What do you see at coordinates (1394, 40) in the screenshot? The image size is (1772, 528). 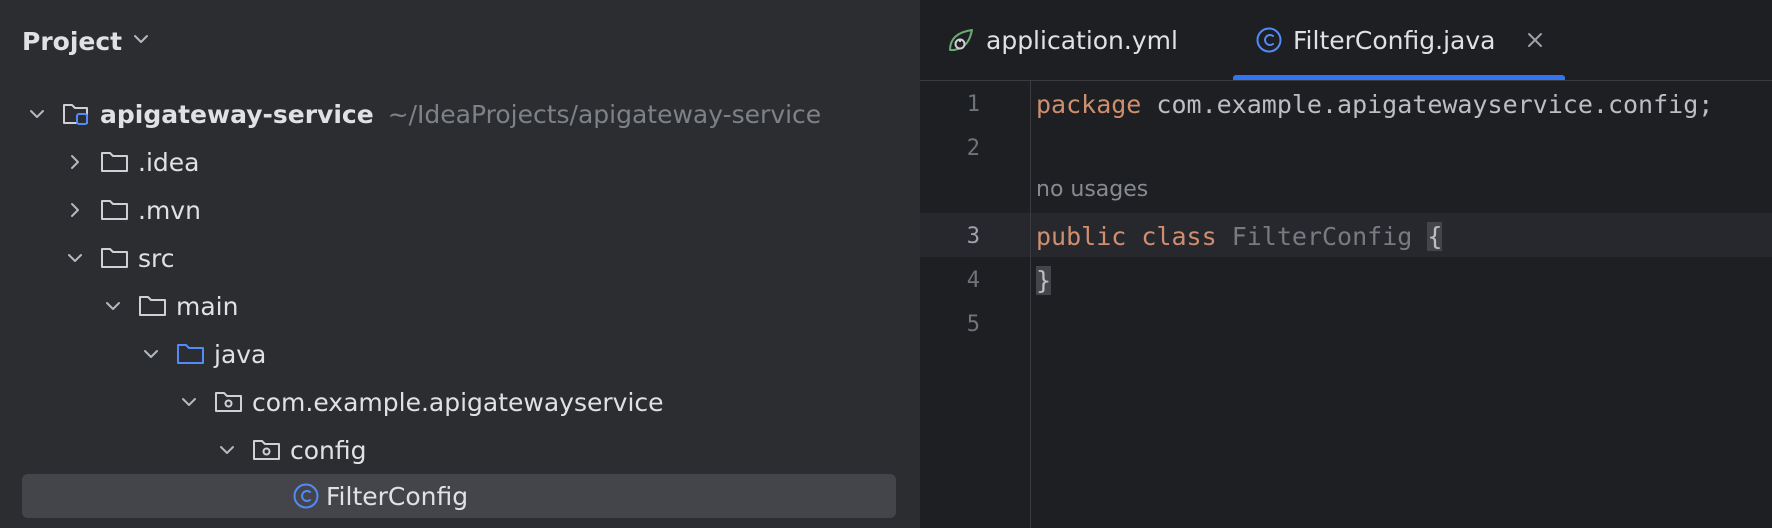 I see `tab-label: FilterConfig.java` at bounding box center [1394, 40].